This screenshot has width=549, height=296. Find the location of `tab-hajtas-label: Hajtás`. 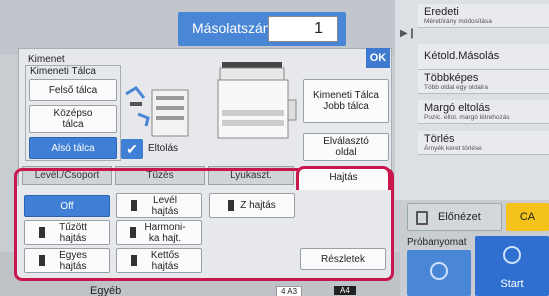

tab-hajtas-label: Hajtás is located at coordinates (343, 177).